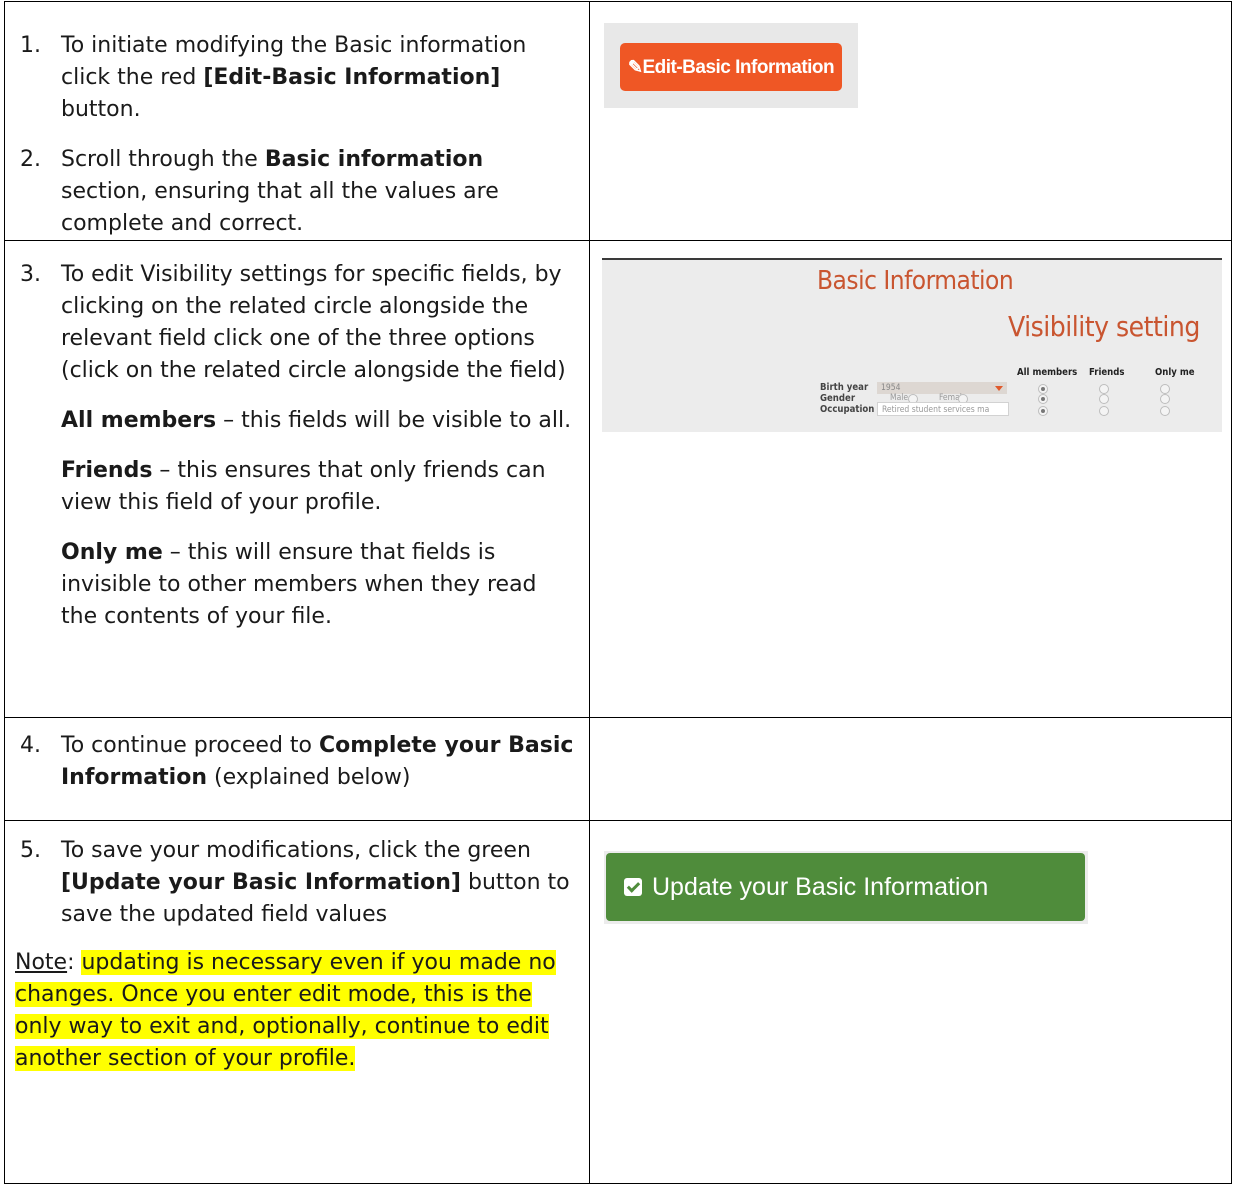 Image resolution: width=1234 pixels, height=1184 pixels. I want to click on field-label: Birth year, so click(844, 387).